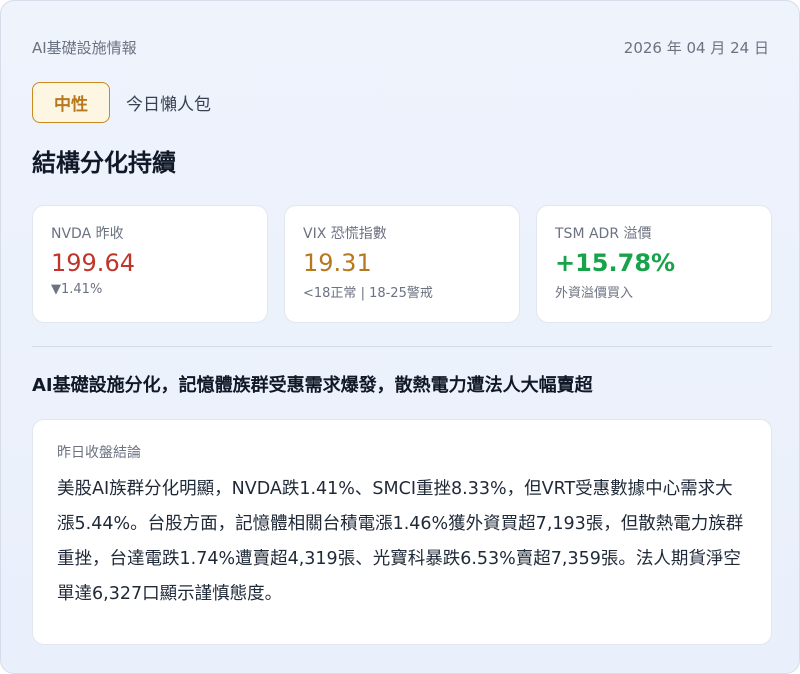 The width and height of the screenshot is (800, 674). Describe the element at coordinates (594, 293) in the screenshot. I see `metric-note: 外資溢價買入` at that location.